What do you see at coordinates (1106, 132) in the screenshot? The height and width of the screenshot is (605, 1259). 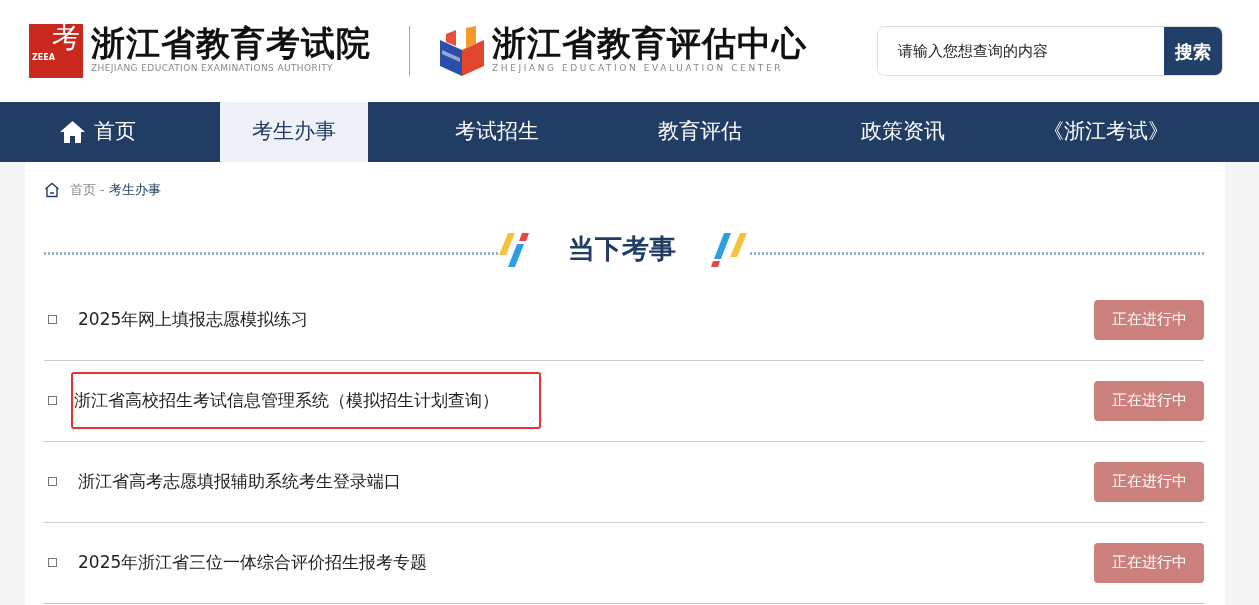 I see `nav-tab: 《浙江考试》` at bounding box center [1106, 132].